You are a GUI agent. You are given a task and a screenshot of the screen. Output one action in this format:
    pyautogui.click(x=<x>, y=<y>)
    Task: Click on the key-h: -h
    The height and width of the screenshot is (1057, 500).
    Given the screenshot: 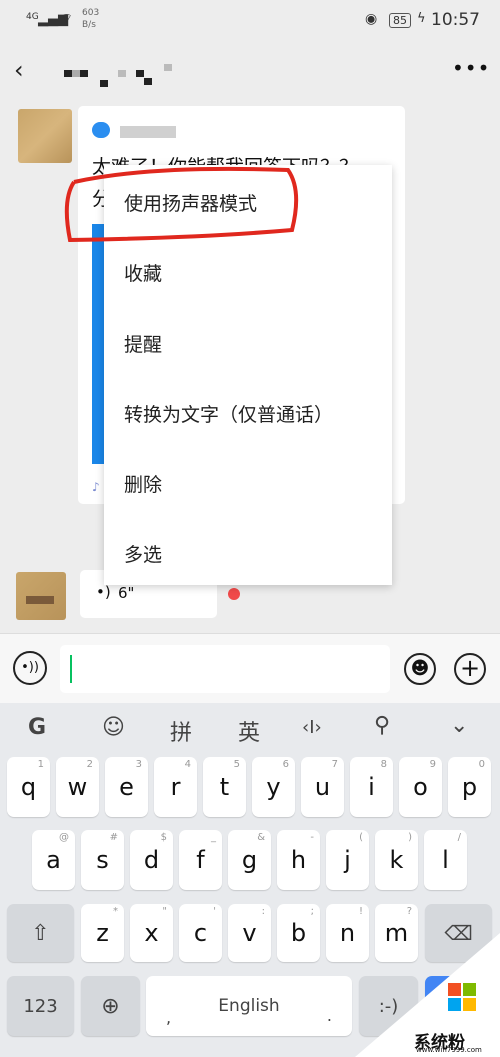 What is the action you would take?
    pyautogui.click(x=298, y=860)
    